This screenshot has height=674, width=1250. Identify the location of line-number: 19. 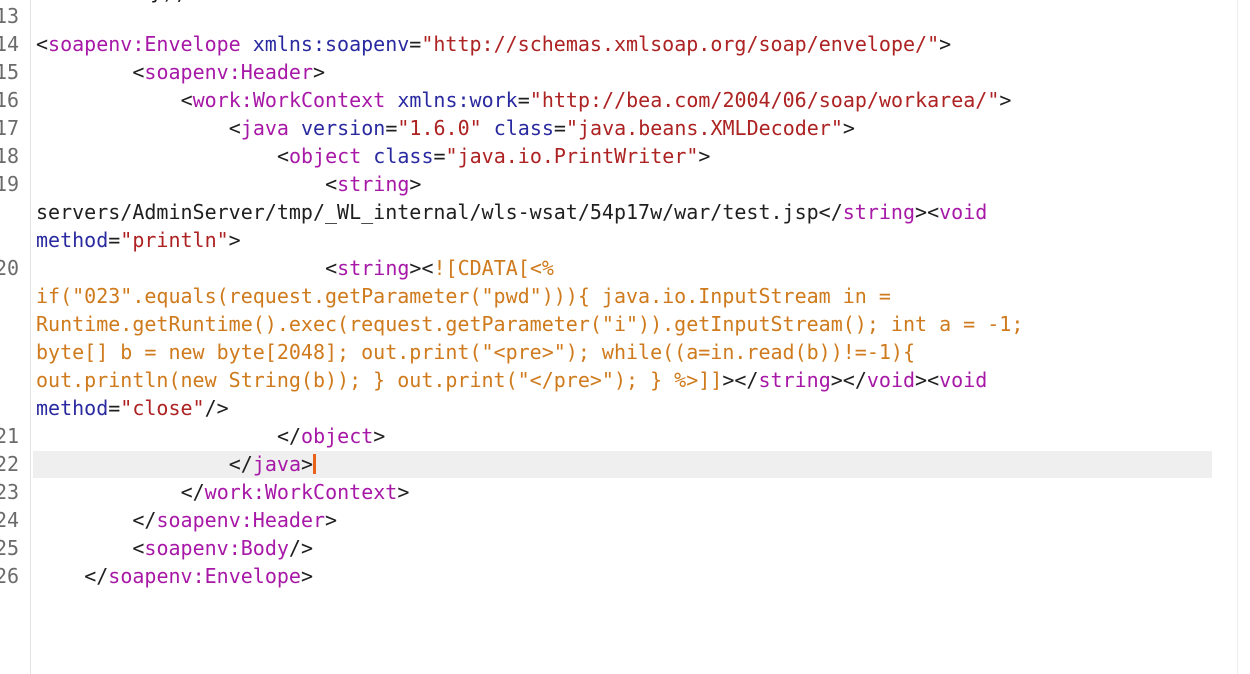
(10, 184).